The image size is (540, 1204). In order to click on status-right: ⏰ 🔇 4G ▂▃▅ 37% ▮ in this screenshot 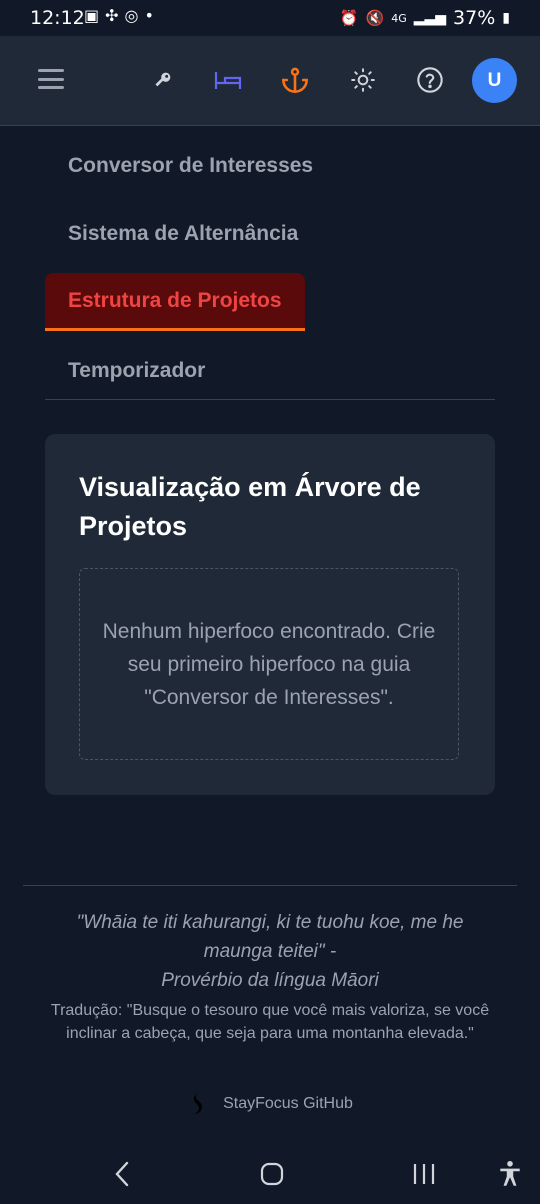, I will do `click(425, 18)`.